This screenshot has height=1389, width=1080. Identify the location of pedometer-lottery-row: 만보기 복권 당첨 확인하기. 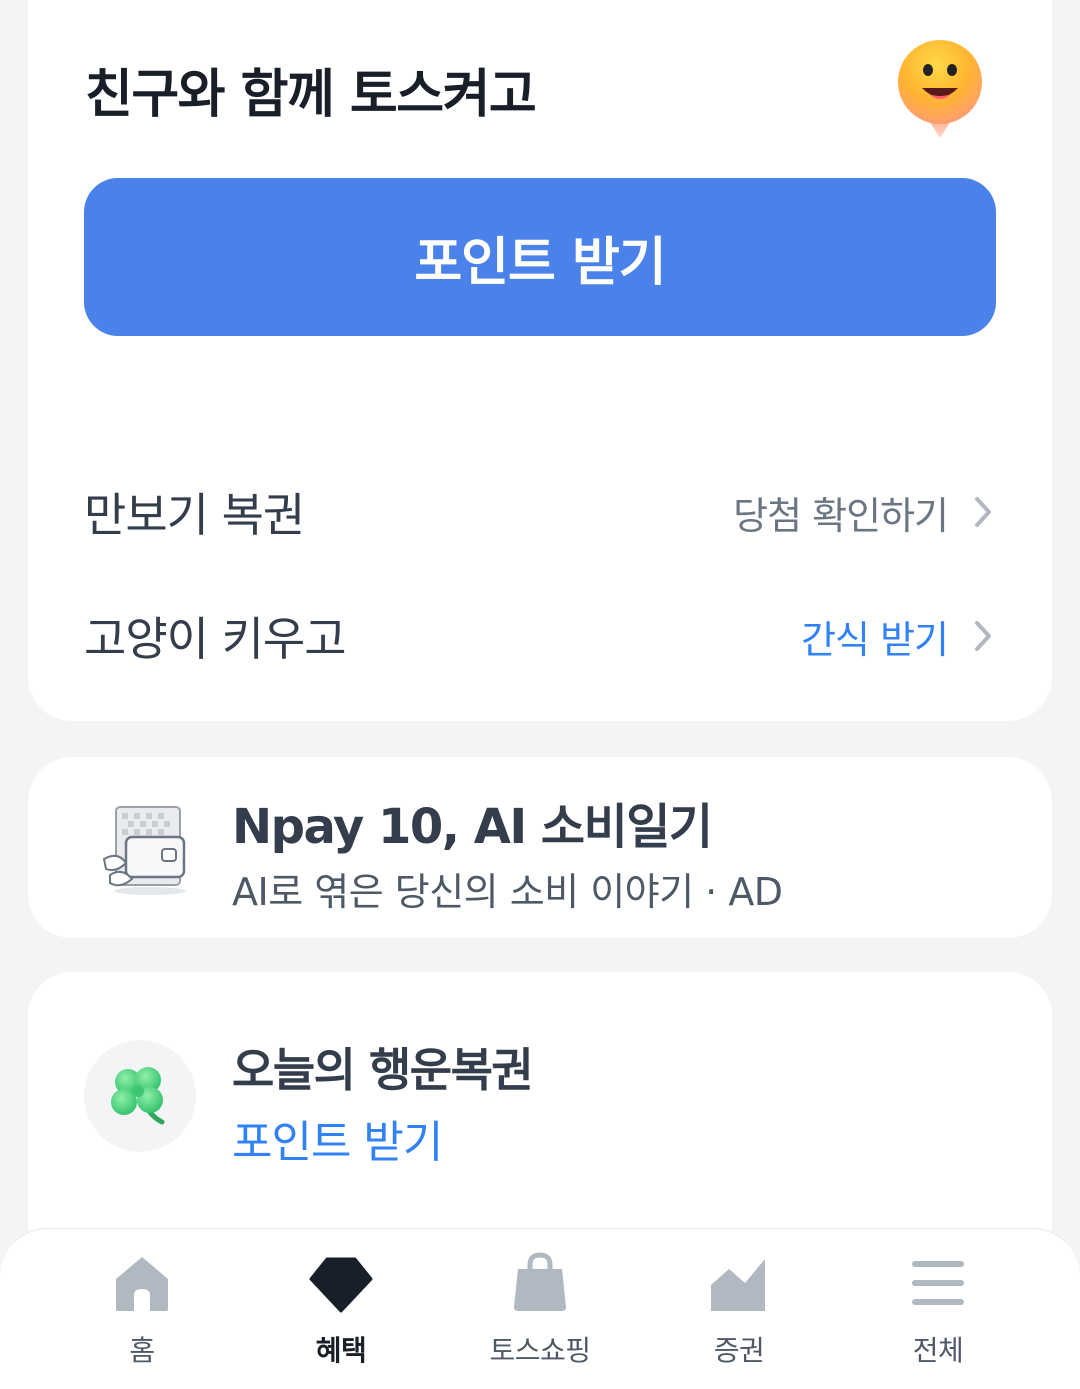
(540, 512).